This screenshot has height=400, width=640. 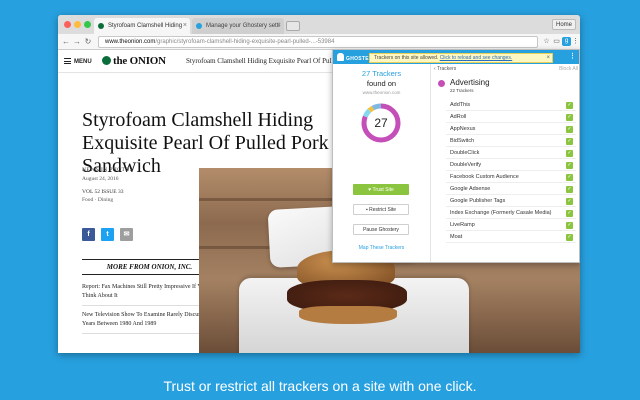 I want to click on cast-icon: ▭, so click(x=556, y=41).